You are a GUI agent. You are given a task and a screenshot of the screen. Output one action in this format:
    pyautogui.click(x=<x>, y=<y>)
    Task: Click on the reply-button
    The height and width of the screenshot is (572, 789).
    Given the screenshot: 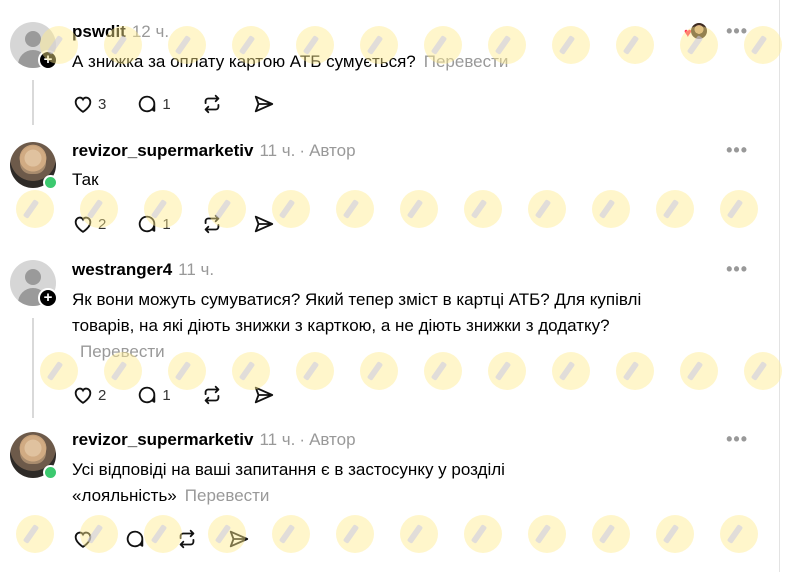 What is the action you would take?
    pyautogui.click(x=135, y=539)
    